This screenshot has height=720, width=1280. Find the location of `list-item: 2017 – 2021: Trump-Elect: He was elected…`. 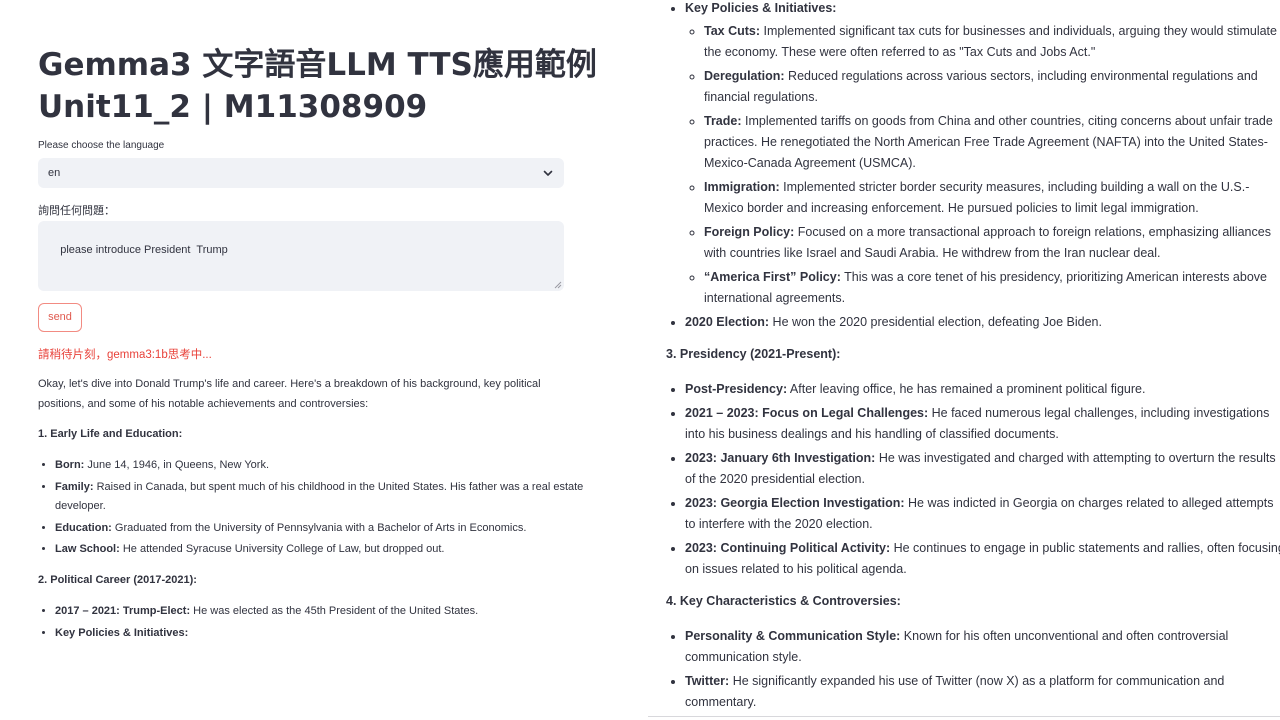

list-item: 2017 – 2021: Trump-Elect: He was elected… is located at coordinates (320, 612).